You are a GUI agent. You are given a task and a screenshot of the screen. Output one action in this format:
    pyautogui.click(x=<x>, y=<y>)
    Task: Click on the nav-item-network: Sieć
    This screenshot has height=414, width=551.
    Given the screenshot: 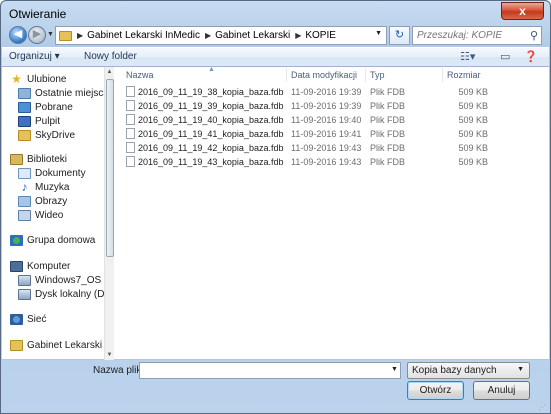 What is the action you would take?
    pyautogui.click(x=61, y=319)
    